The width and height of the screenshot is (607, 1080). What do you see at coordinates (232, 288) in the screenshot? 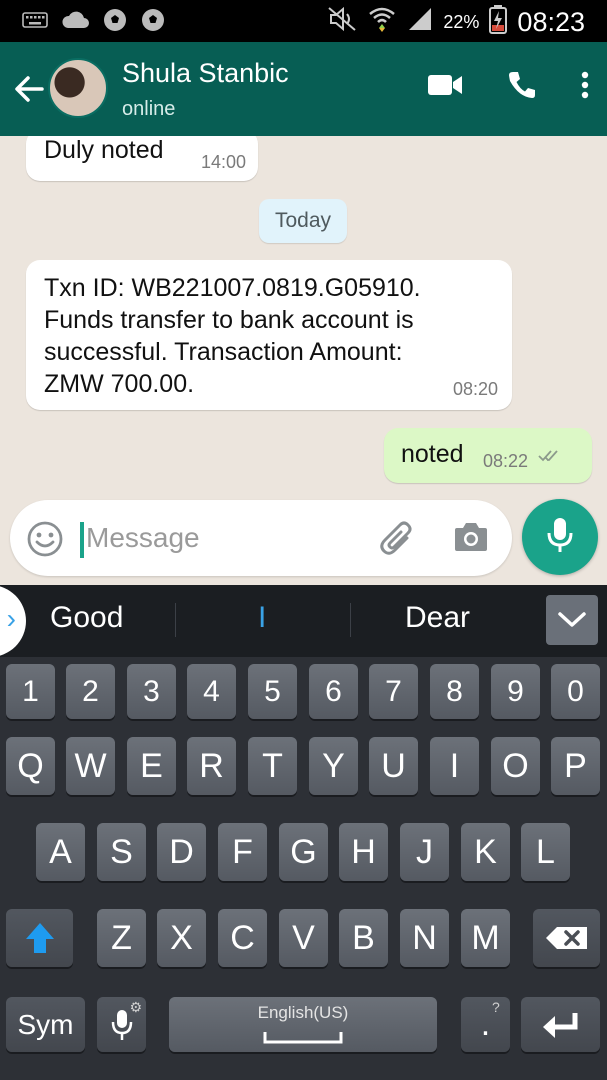
I see `message-line: Txn ID: WB221007.0819.G05910.` at bounding box center [232, 288].